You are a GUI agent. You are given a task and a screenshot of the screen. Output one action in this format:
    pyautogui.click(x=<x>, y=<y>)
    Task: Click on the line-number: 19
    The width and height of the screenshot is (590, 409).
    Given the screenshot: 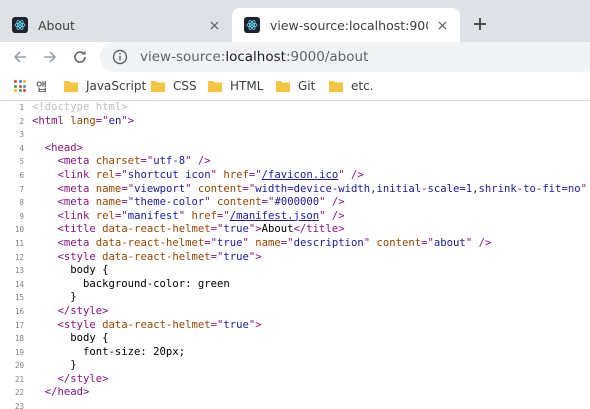 What is the action you would take?
    pyautogui.click(x=19, y=352)
    